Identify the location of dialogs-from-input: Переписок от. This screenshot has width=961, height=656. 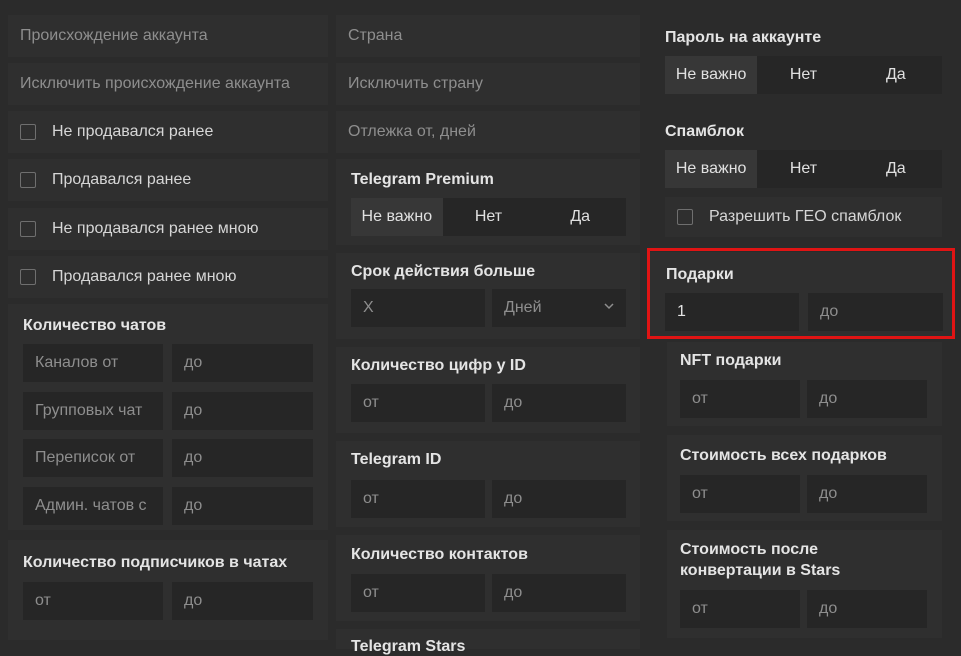
(93, 458).